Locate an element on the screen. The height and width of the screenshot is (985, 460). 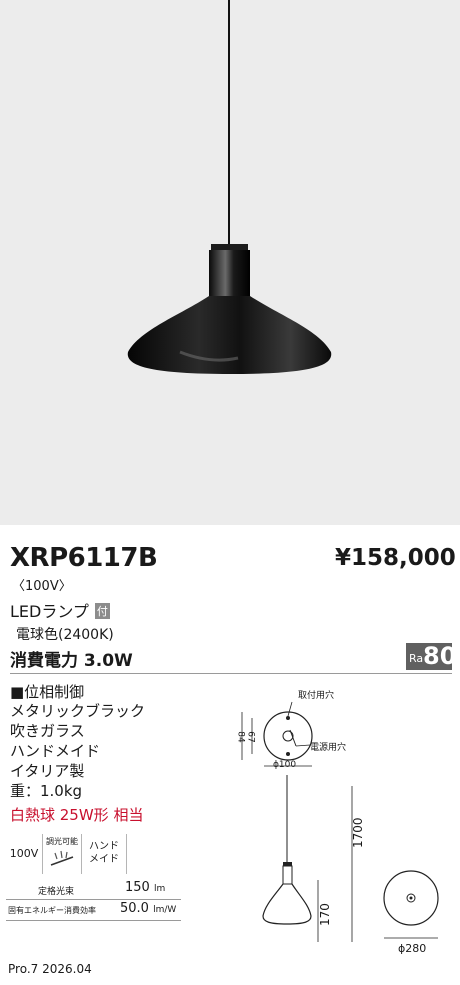
efficiency-number: 50.0 is located at coordinates (134, 908).